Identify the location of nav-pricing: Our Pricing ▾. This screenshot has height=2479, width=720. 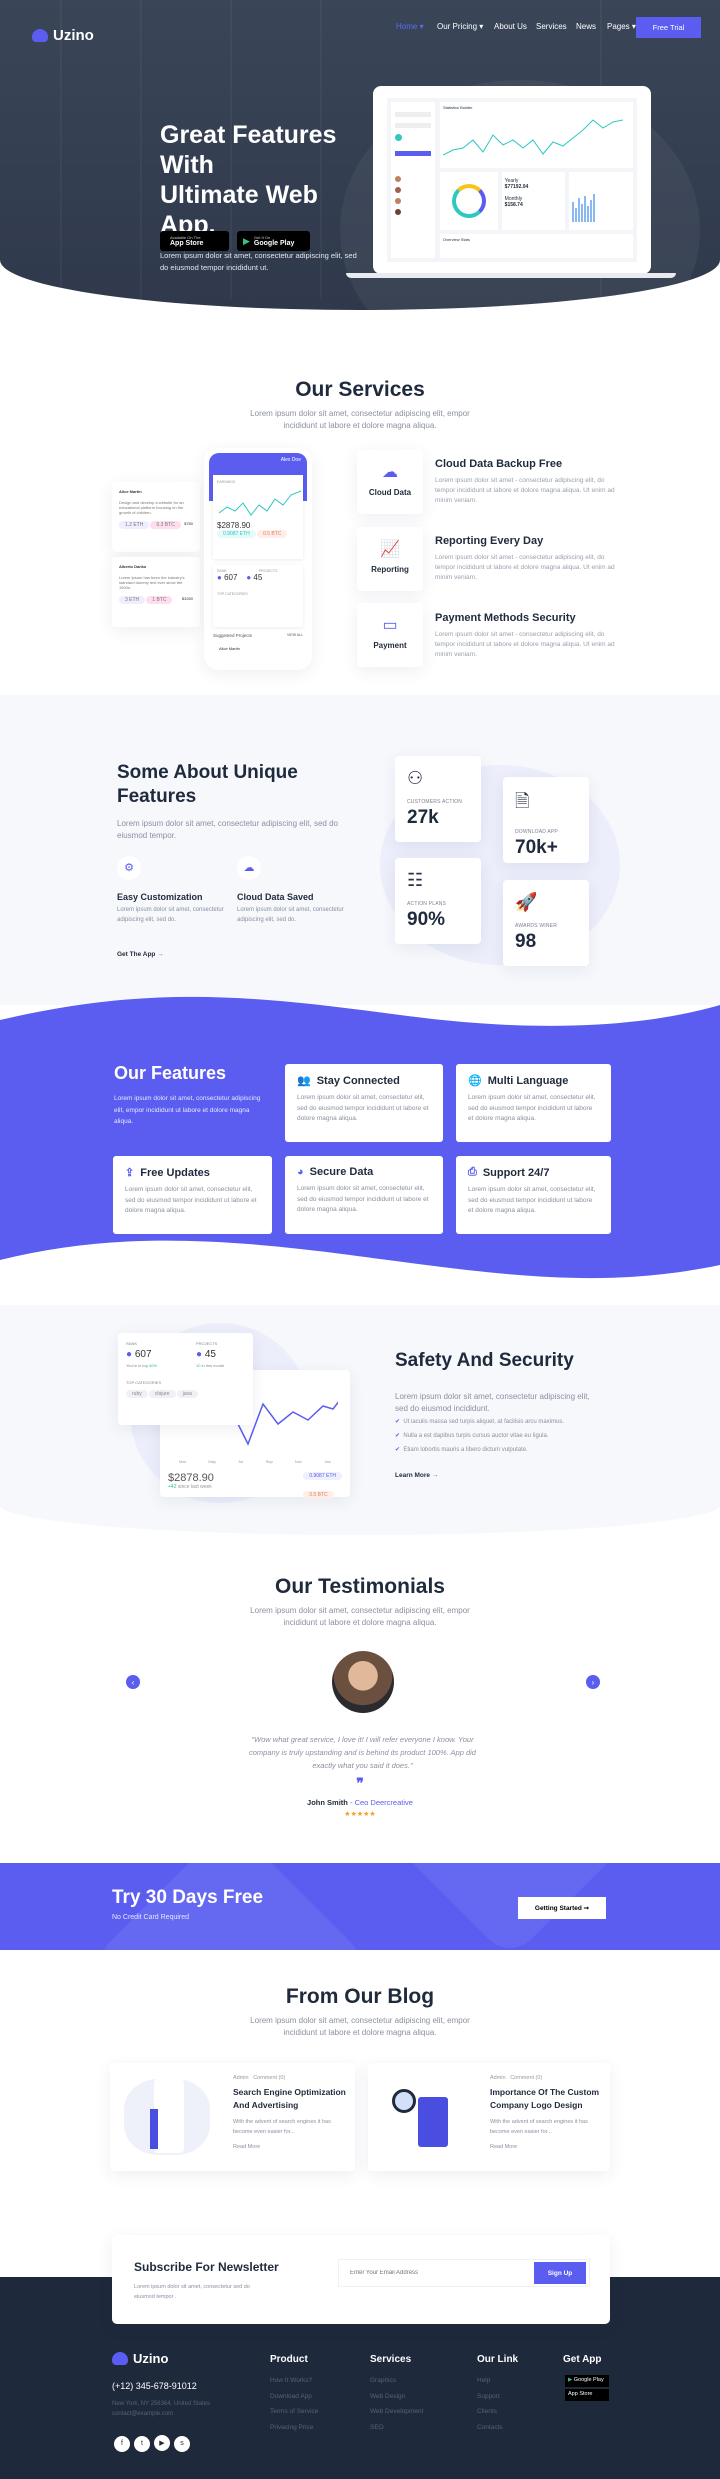
(460, 26).